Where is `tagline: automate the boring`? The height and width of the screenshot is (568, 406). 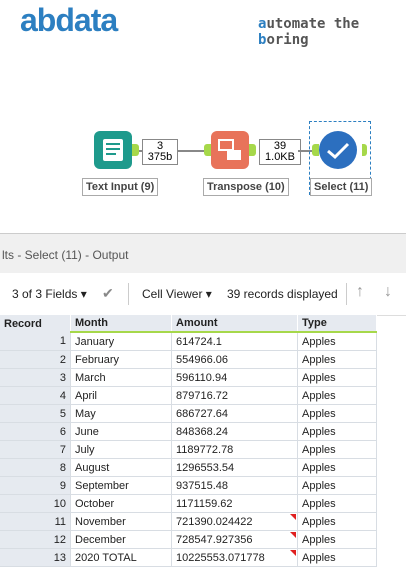 tagline: automate the boring is located at coordinates (309, 32).